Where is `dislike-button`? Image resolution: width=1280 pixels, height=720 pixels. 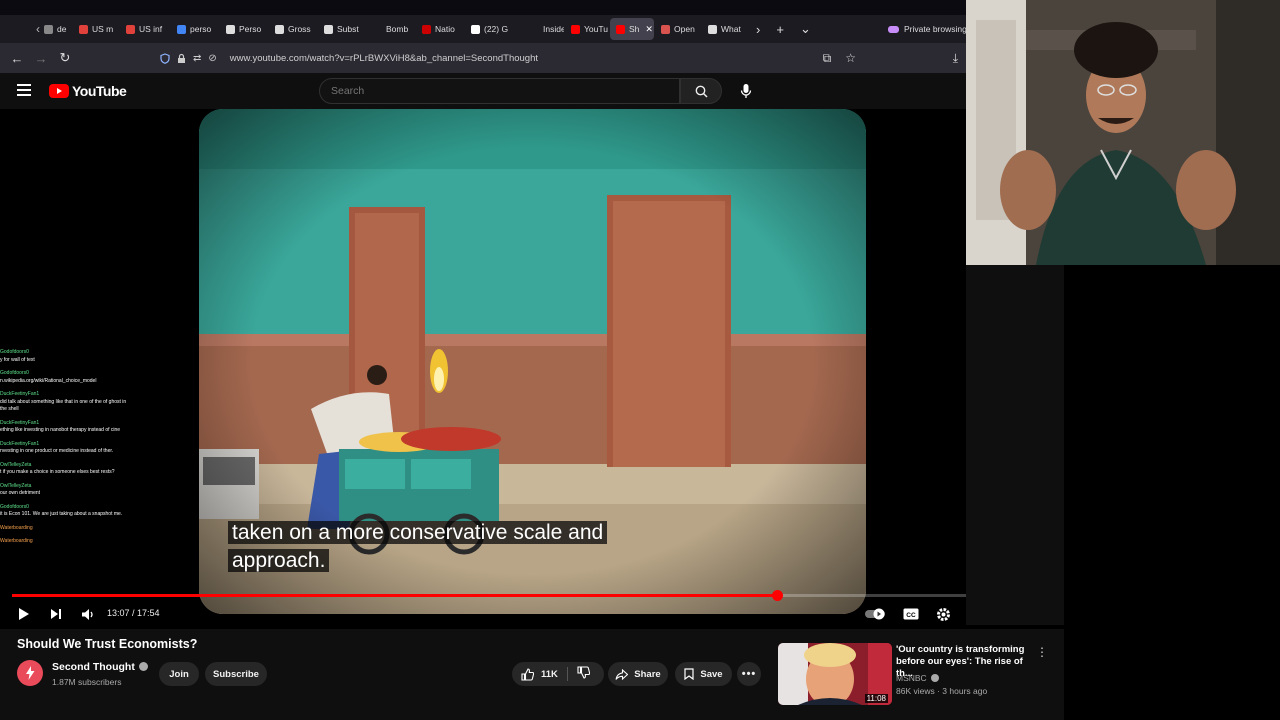 dislike-button is located at coordinates (584, 674).